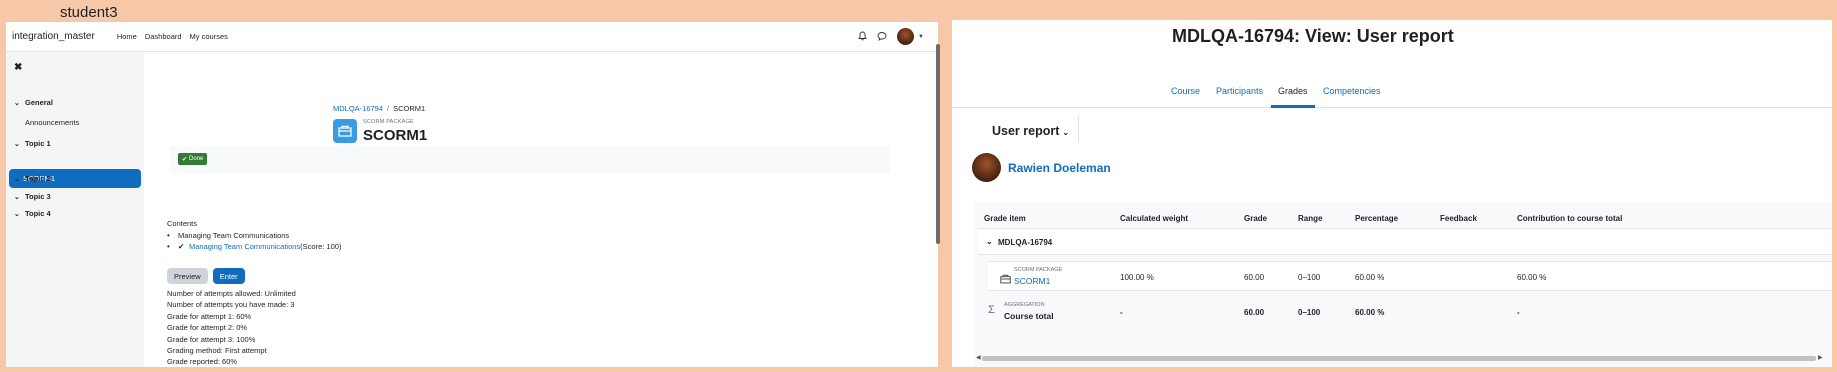 The image size is (1837, 372). What do you see at coordinates (978, 357) in the screenshot?
I see `scroll-left-arrow-icon: ◀` at bounding box center [978, 357].